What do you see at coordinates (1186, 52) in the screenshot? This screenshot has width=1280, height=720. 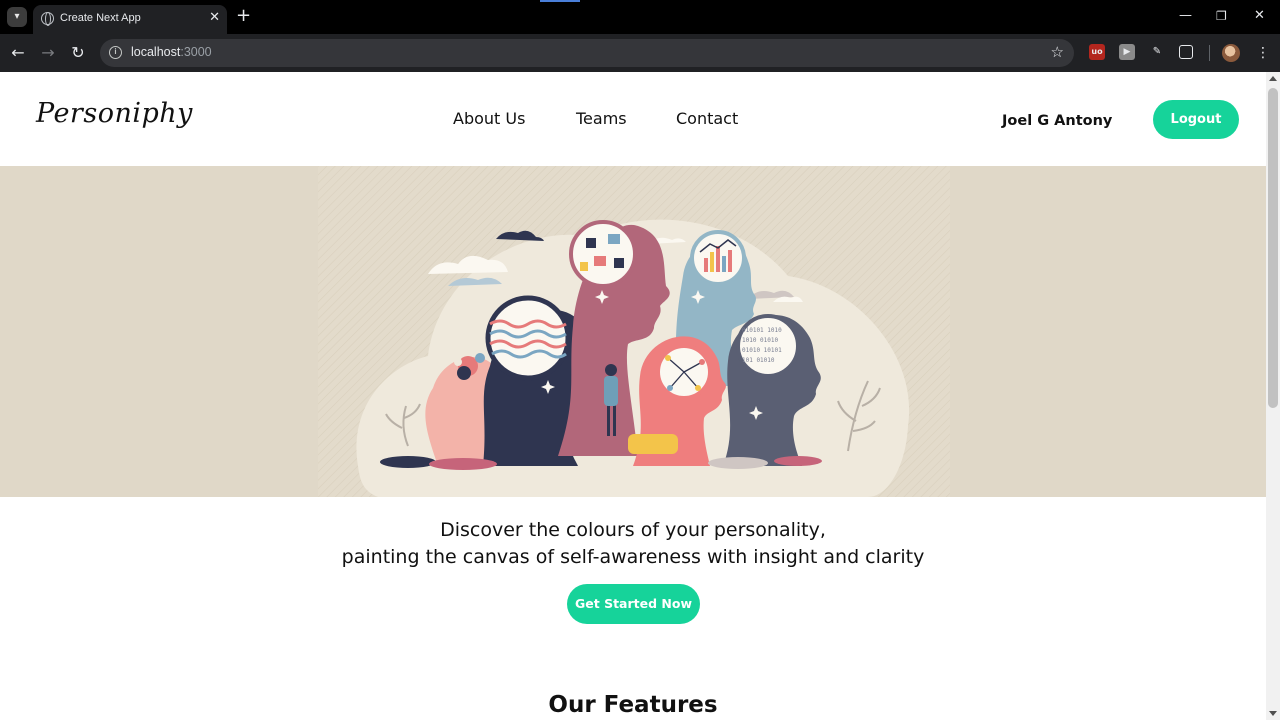 I see `puzzle-icon` at bounding box center [1186, 52].